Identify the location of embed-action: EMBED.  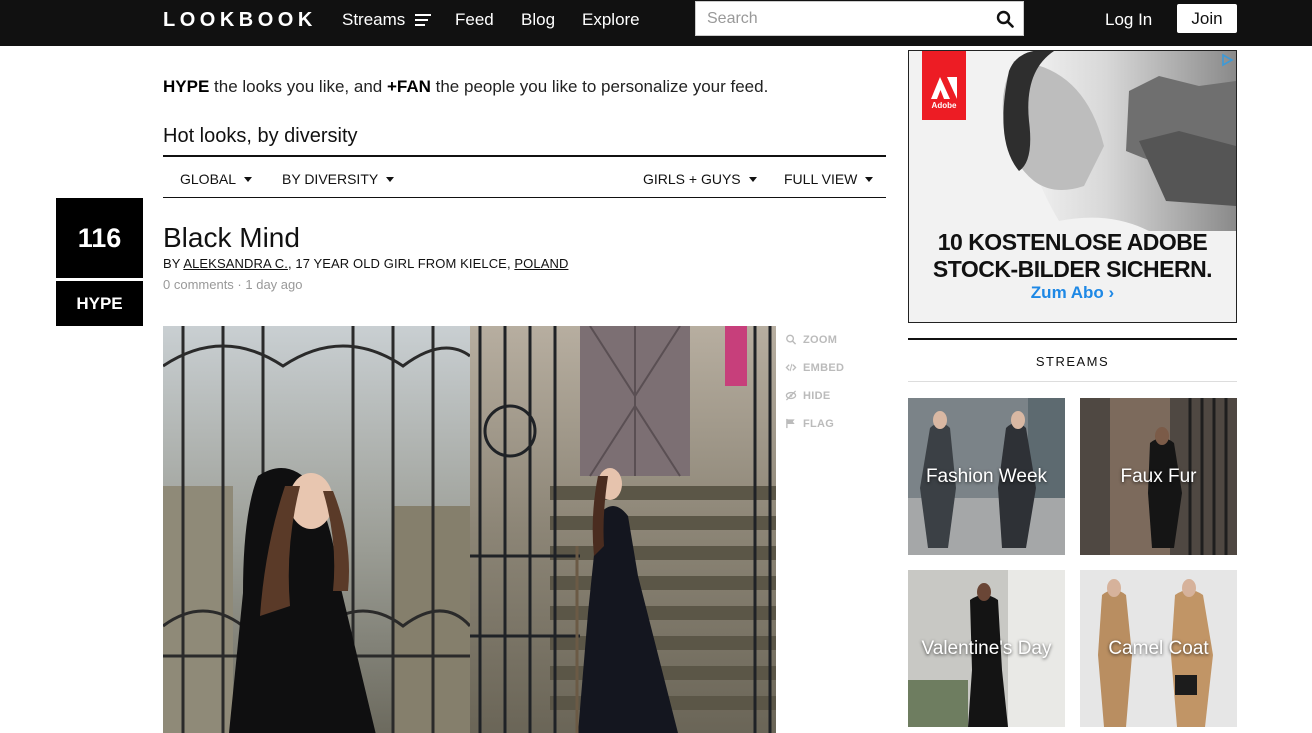
(814, 368).